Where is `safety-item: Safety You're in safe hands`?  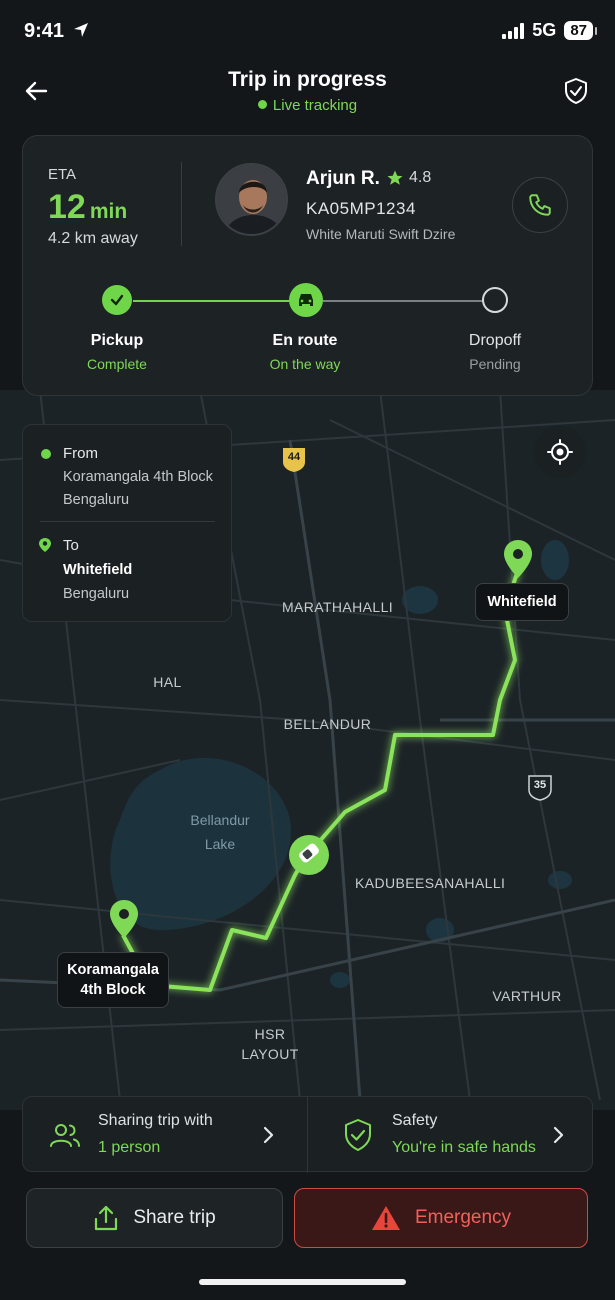 safety-item: Safety You're in safe hands is located at coordinates (451, 1135).